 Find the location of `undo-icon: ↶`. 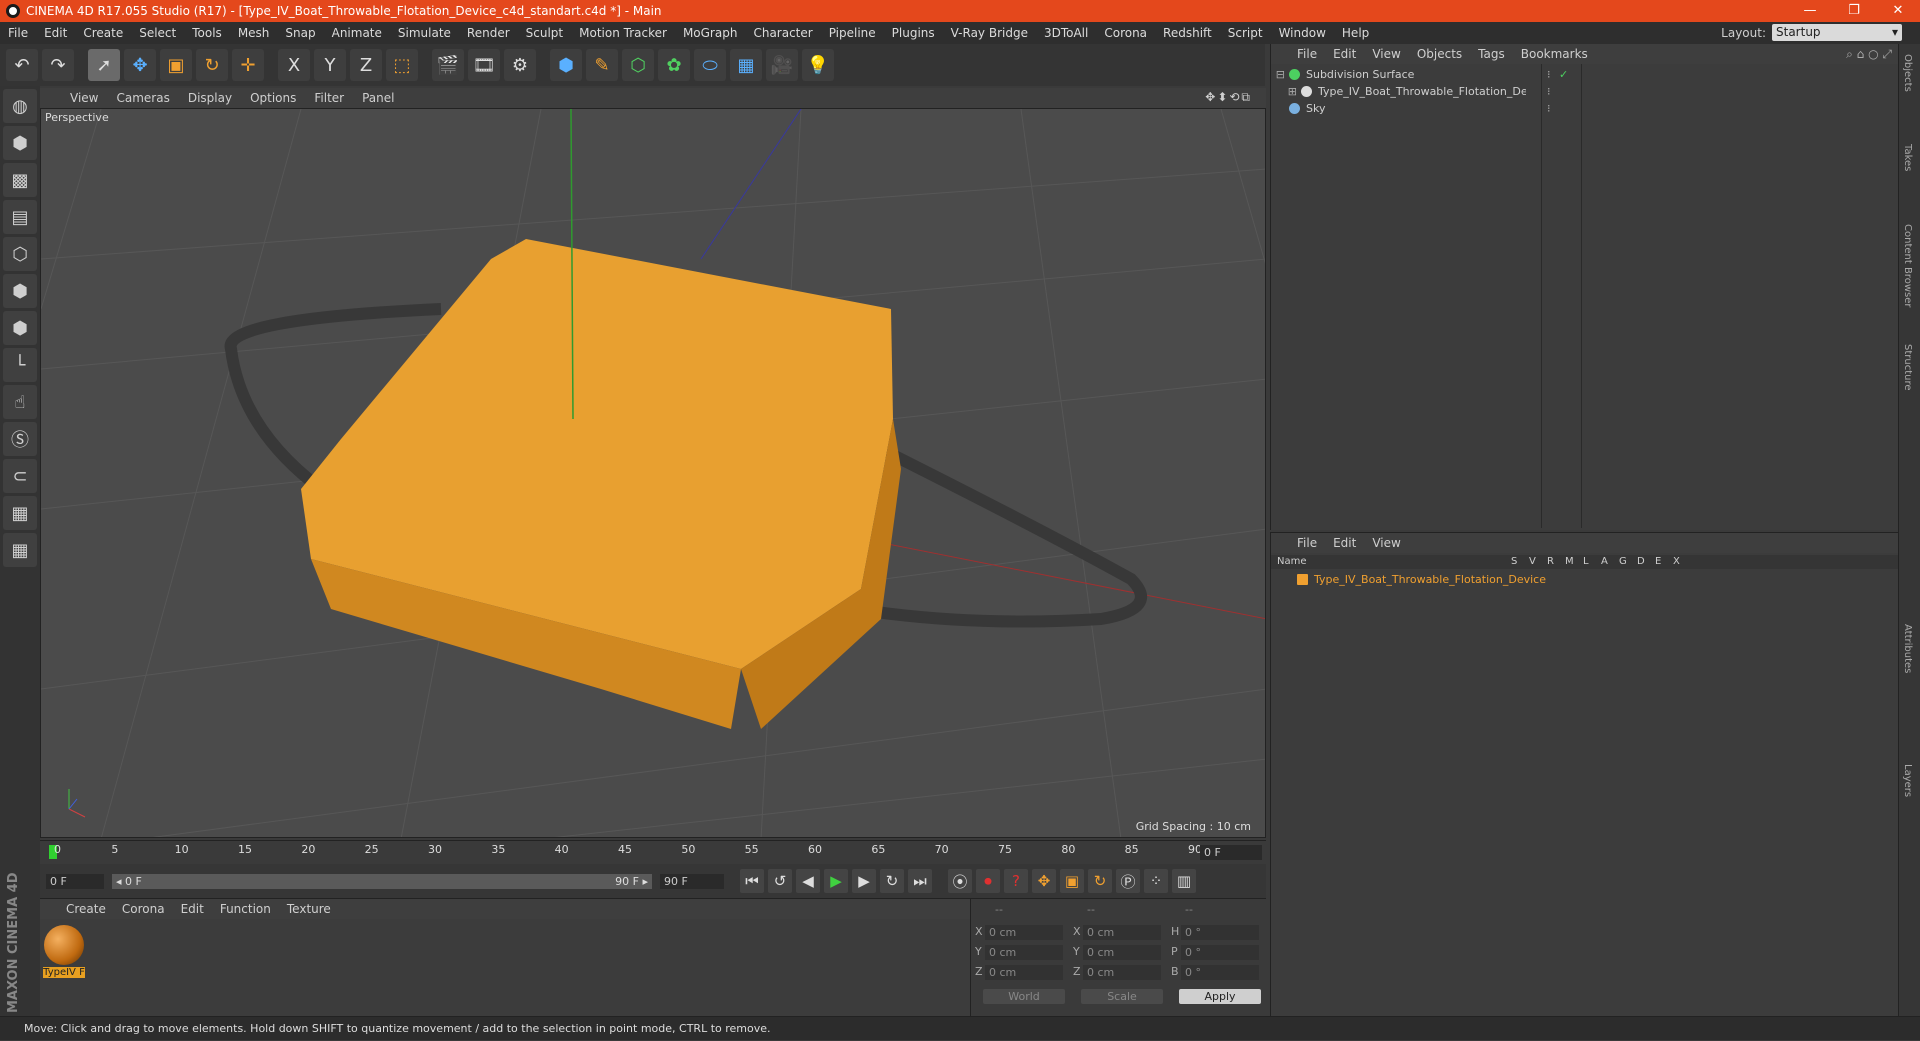

undo-icon: ↶ is located at coordinates (22, 65).